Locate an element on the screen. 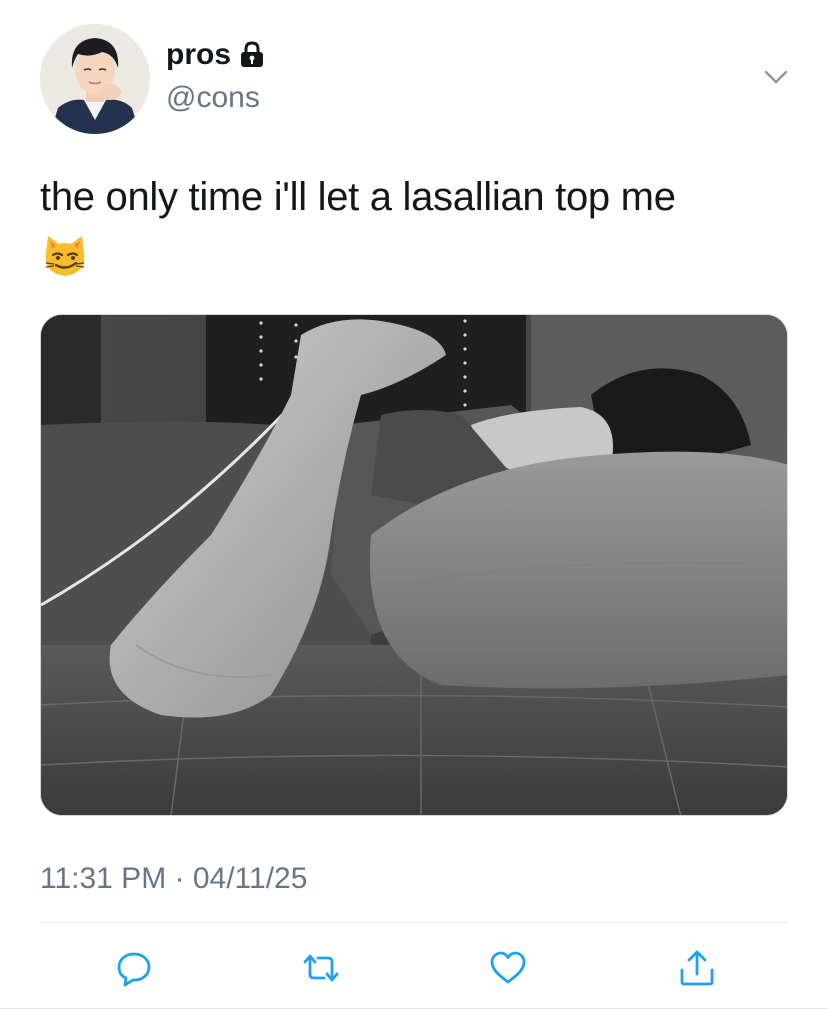  retweet-button is located at coordinates (321, 968).